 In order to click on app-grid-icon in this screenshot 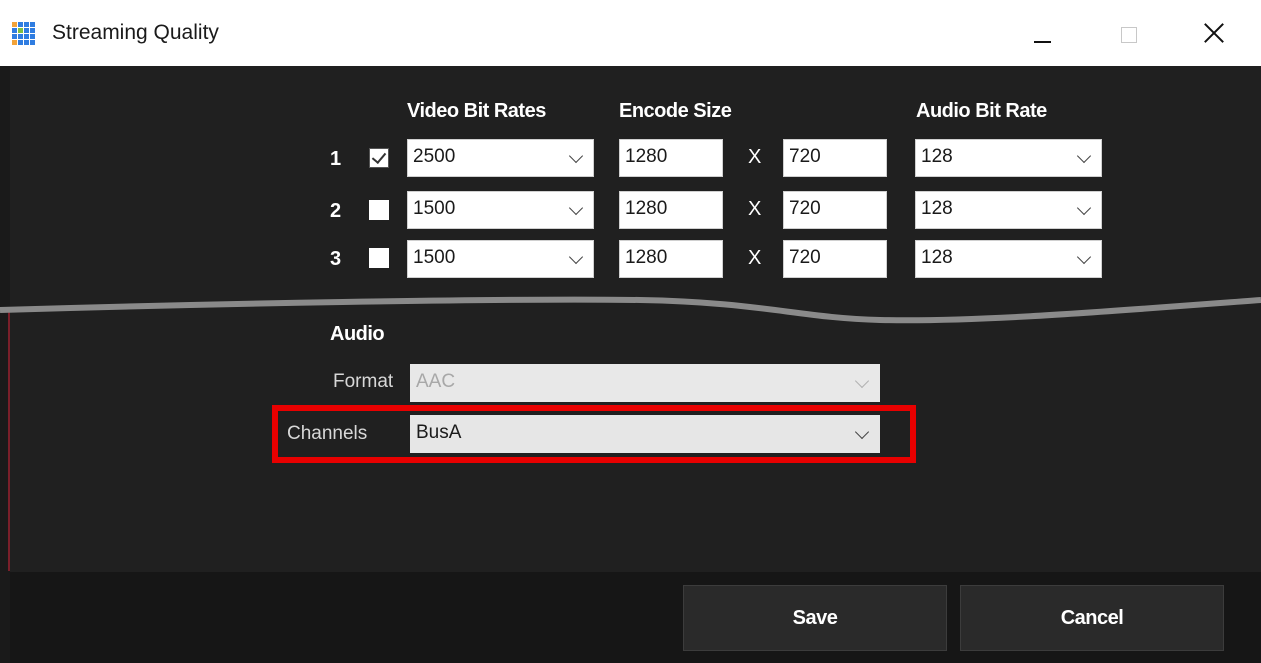, I will do `click(24, 34)`.